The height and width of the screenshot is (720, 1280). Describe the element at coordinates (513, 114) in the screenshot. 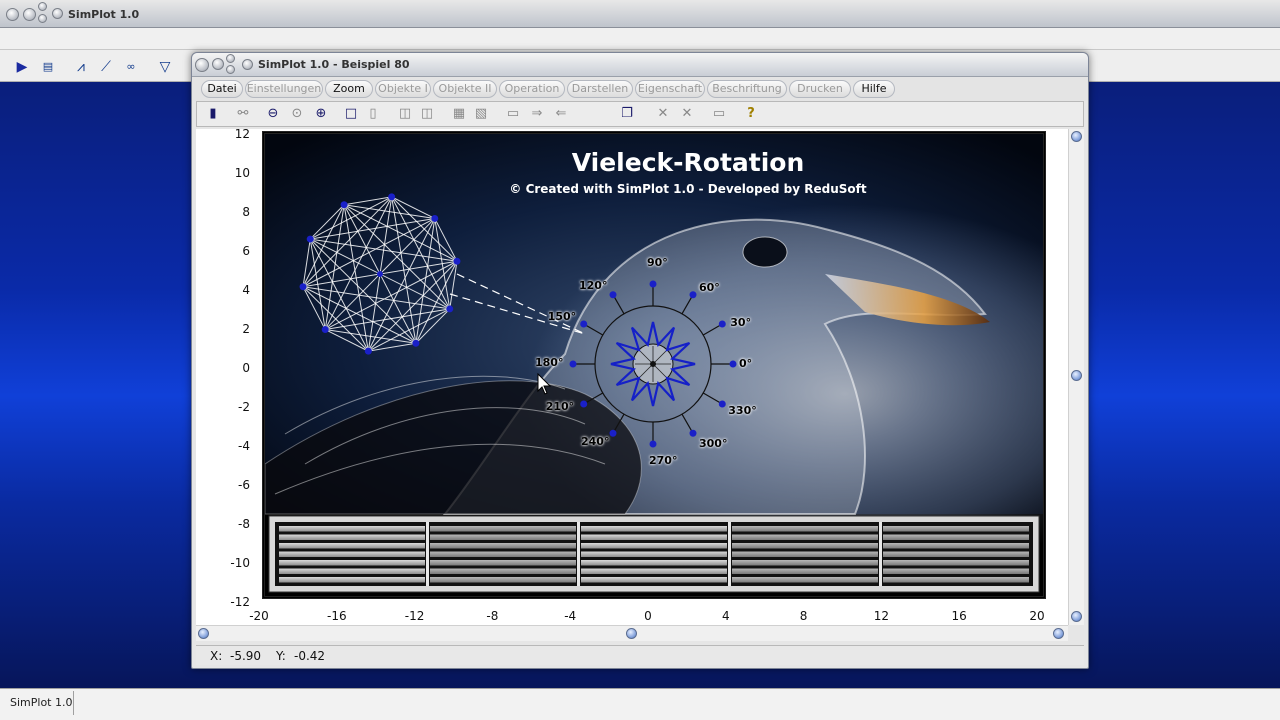

I see `align-icon: ▭` at that location.